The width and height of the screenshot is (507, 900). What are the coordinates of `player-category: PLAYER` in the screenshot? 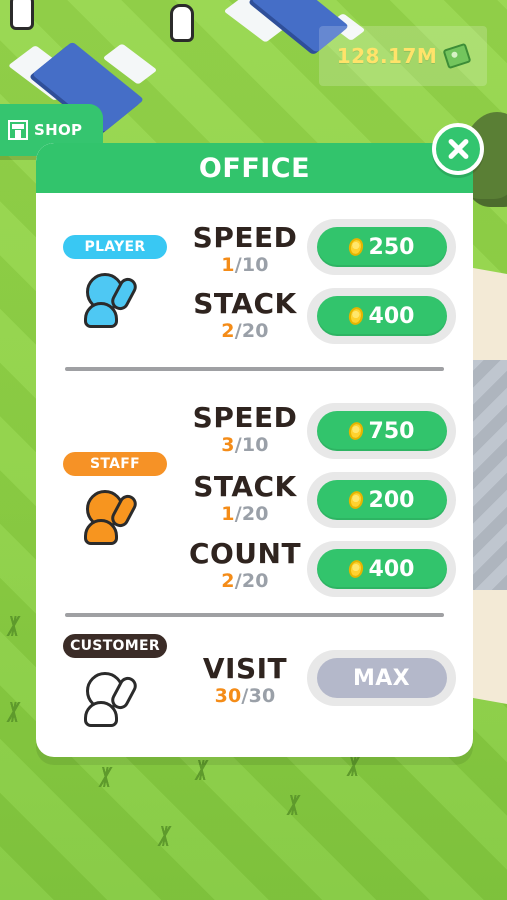 It's located at (115, 284).